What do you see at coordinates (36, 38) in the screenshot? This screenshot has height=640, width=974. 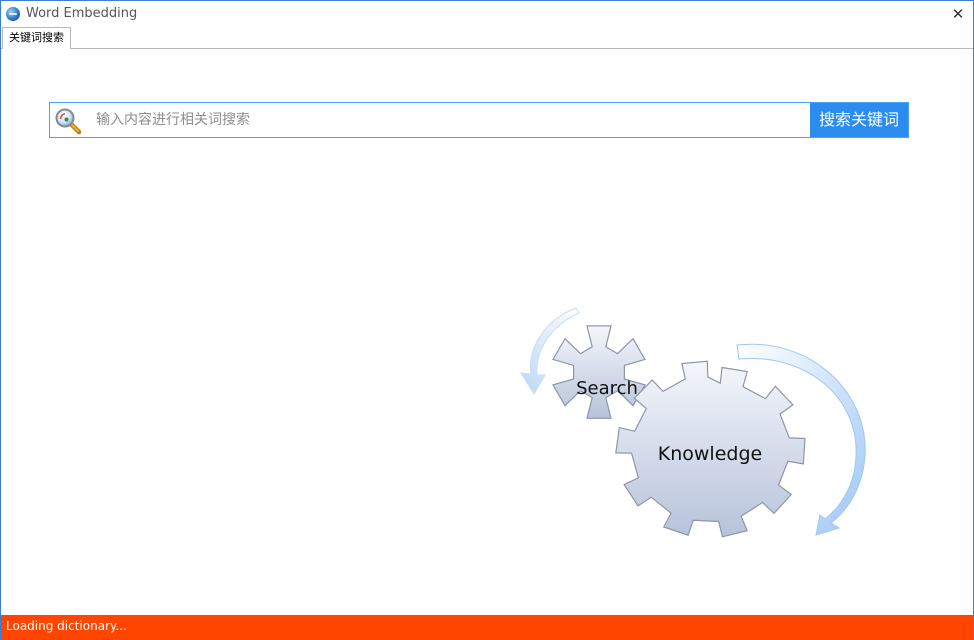 I see `tab-keyword-search: 关键词搜索` at bounding box center [36, 38].